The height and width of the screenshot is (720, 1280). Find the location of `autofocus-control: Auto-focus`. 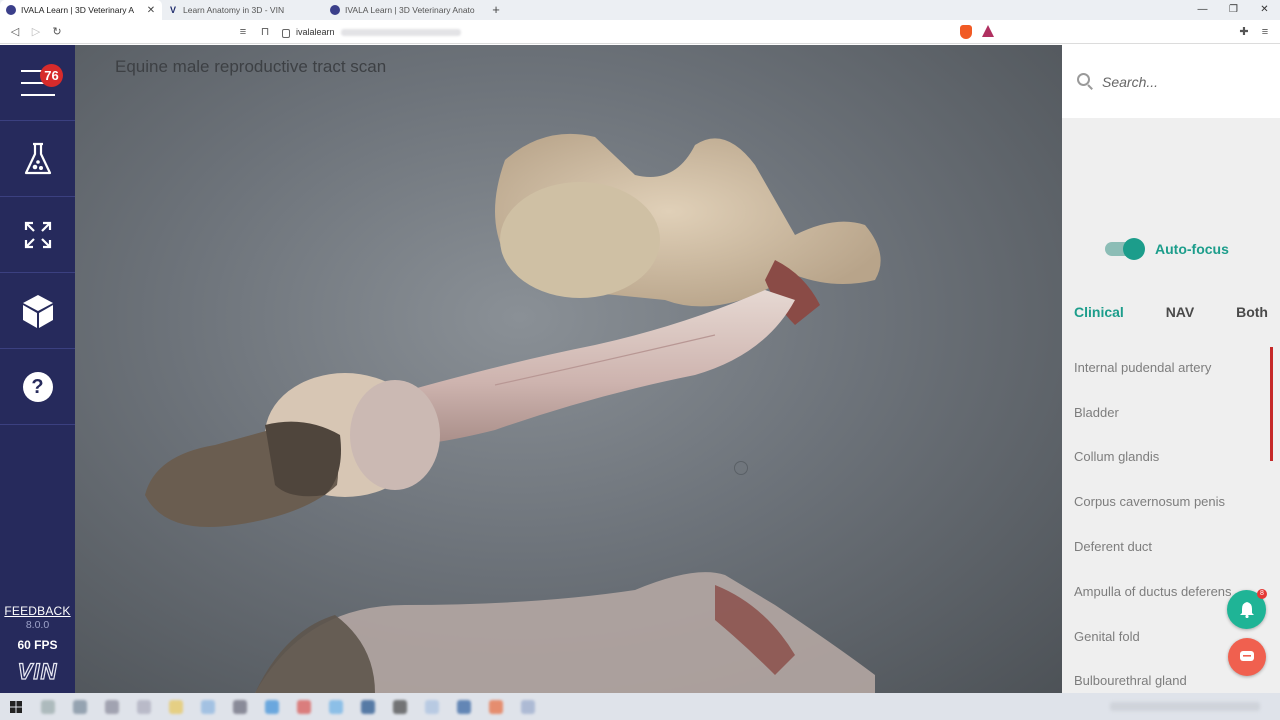

autofocus-control: Auto-focus is located at coordinates (1167, 249).